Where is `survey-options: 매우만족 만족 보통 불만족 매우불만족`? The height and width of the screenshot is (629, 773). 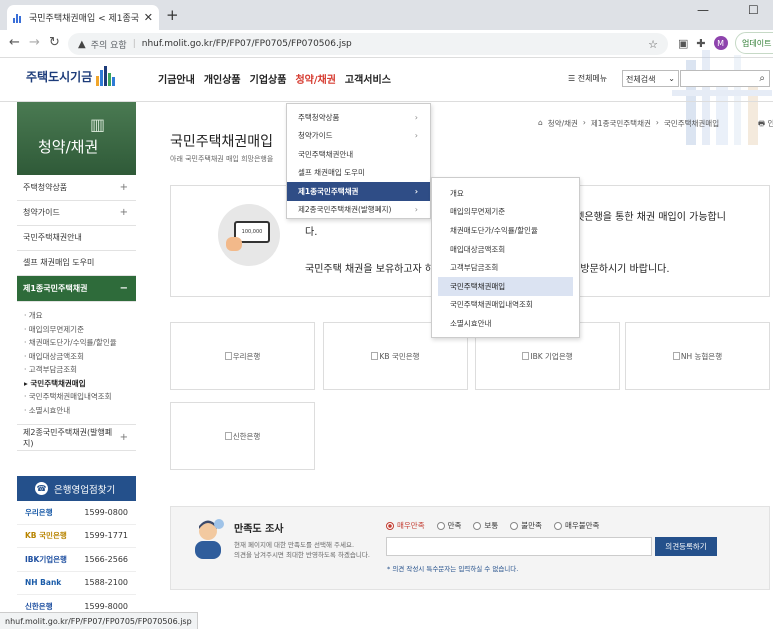 survey-options: 매우만족 만족 보통 불만족 매우불만족 is located at coordinates (492, 525).